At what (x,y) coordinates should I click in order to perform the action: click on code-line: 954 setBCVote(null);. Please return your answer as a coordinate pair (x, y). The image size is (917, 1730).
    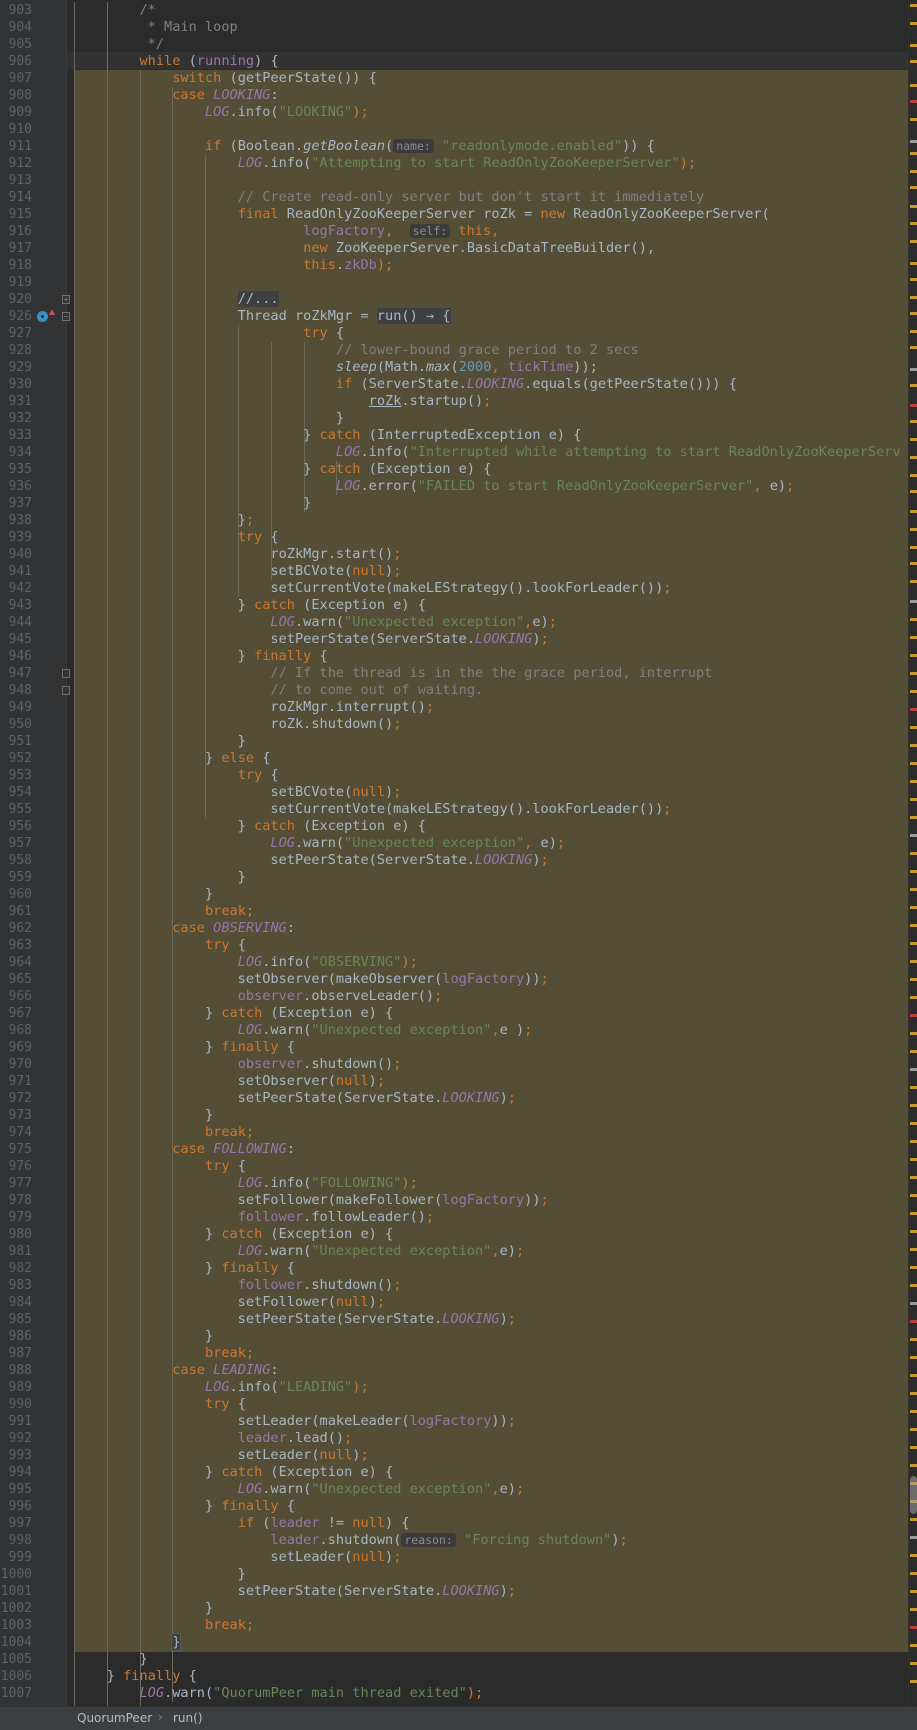
    Looking at the image, I should click on (454, 792).